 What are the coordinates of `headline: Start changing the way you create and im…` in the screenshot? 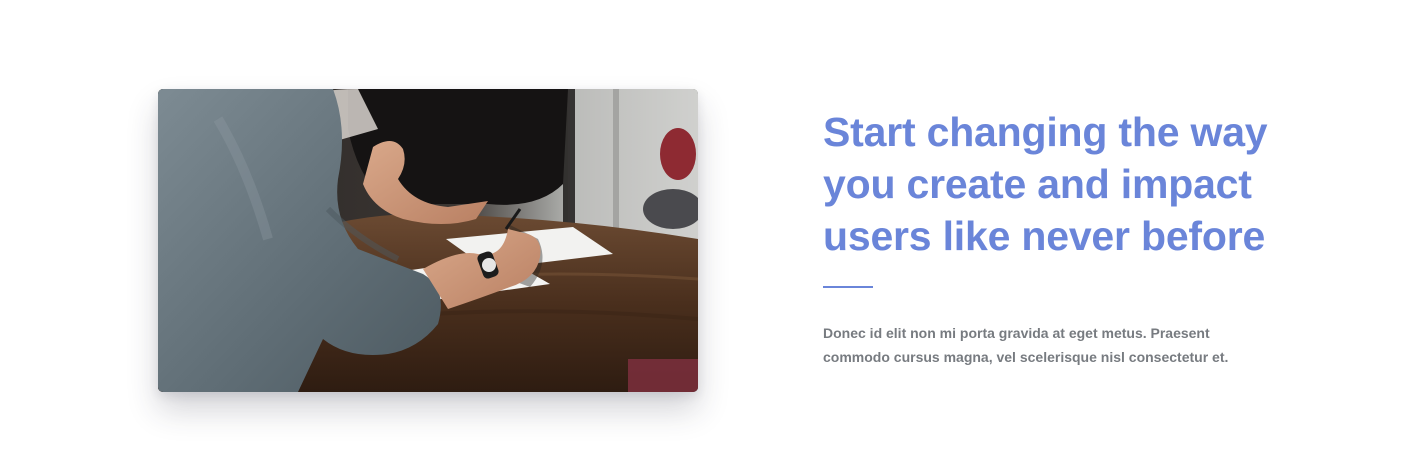 It's located at (1045, 184).